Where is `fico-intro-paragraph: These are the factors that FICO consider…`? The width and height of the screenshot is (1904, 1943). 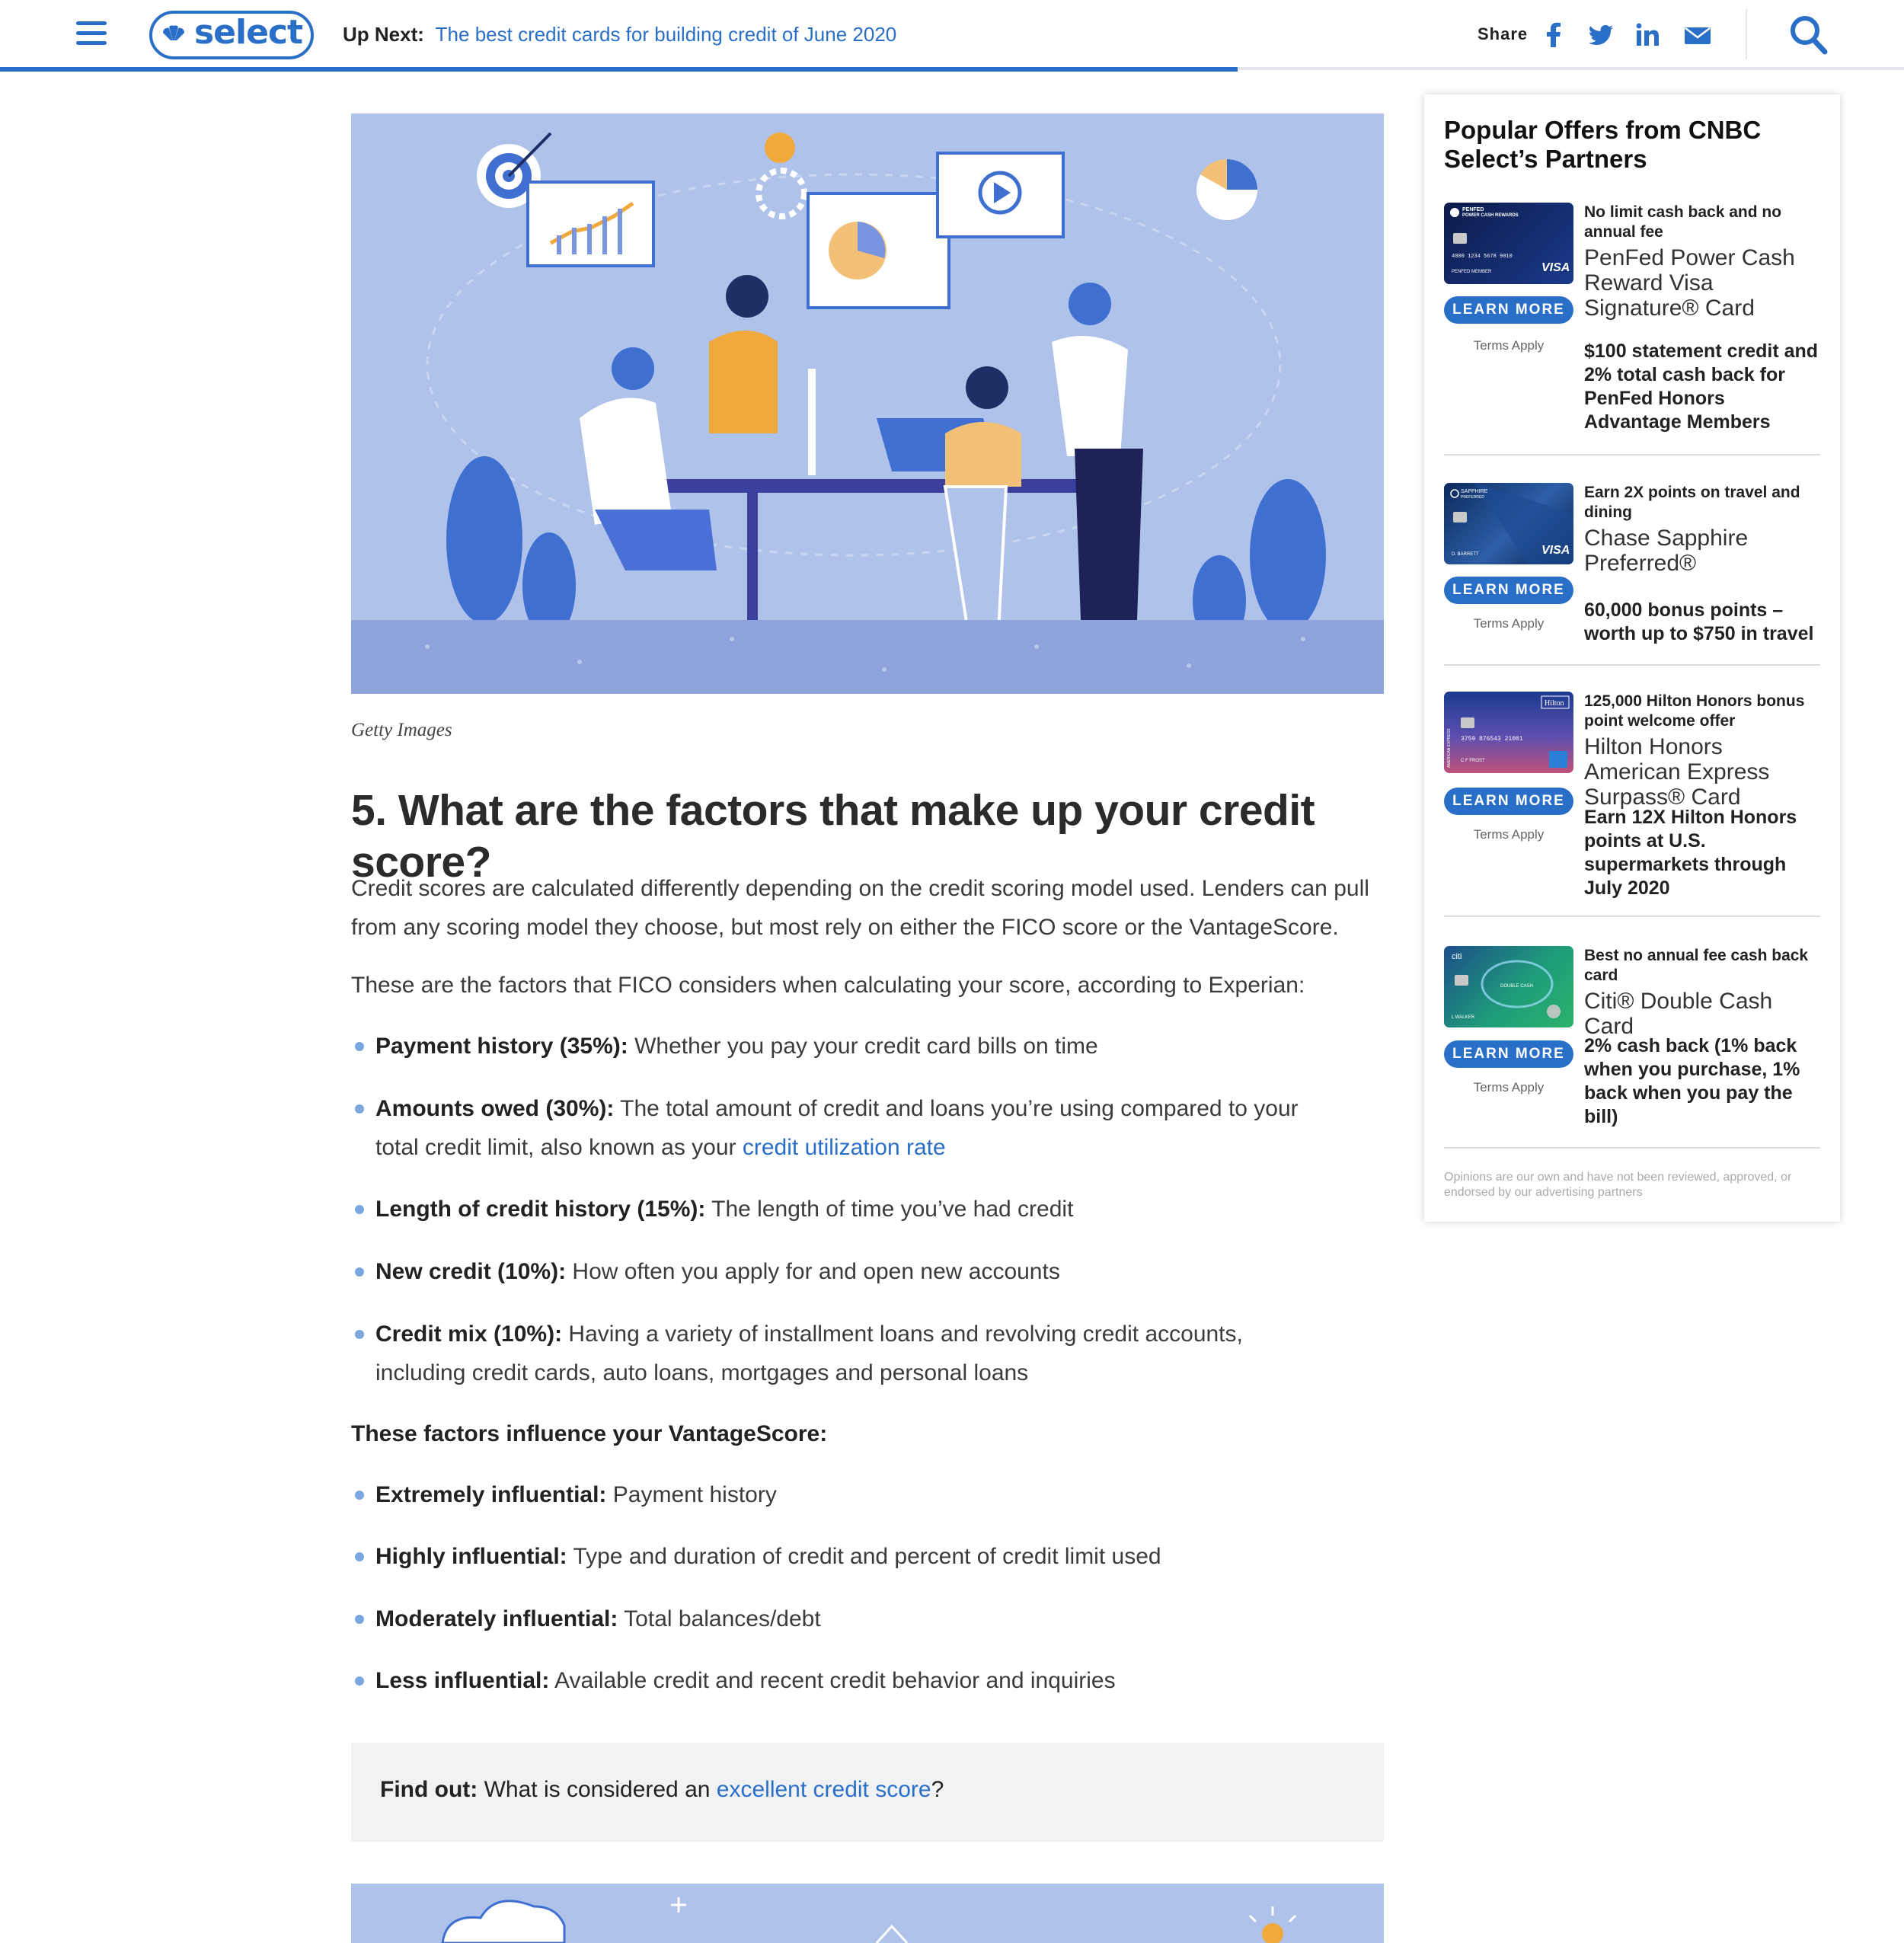
fico-intro-paragraph: These are the factors that FICO consider… is located at coordinates (828, 985).